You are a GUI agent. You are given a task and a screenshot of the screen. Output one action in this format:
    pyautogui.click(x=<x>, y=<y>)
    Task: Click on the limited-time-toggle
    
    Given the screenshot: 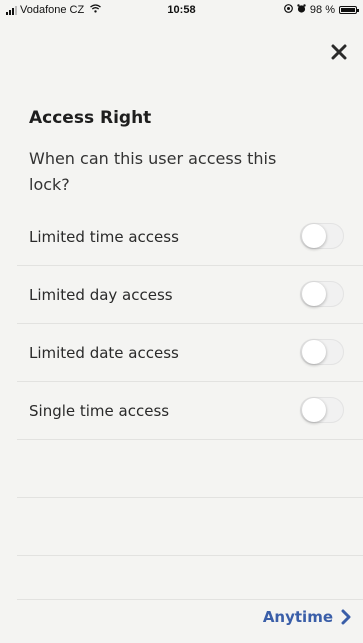 What is the action you would take?
    pyautogui.click(x=322, y=236)
    